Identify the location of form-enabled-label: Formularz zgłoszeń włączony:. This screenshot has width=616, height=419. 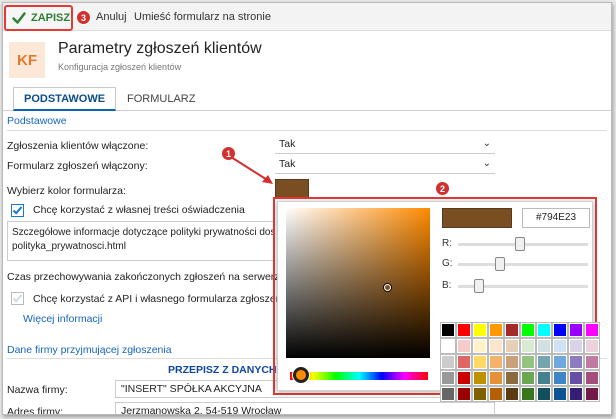
(77, 166).